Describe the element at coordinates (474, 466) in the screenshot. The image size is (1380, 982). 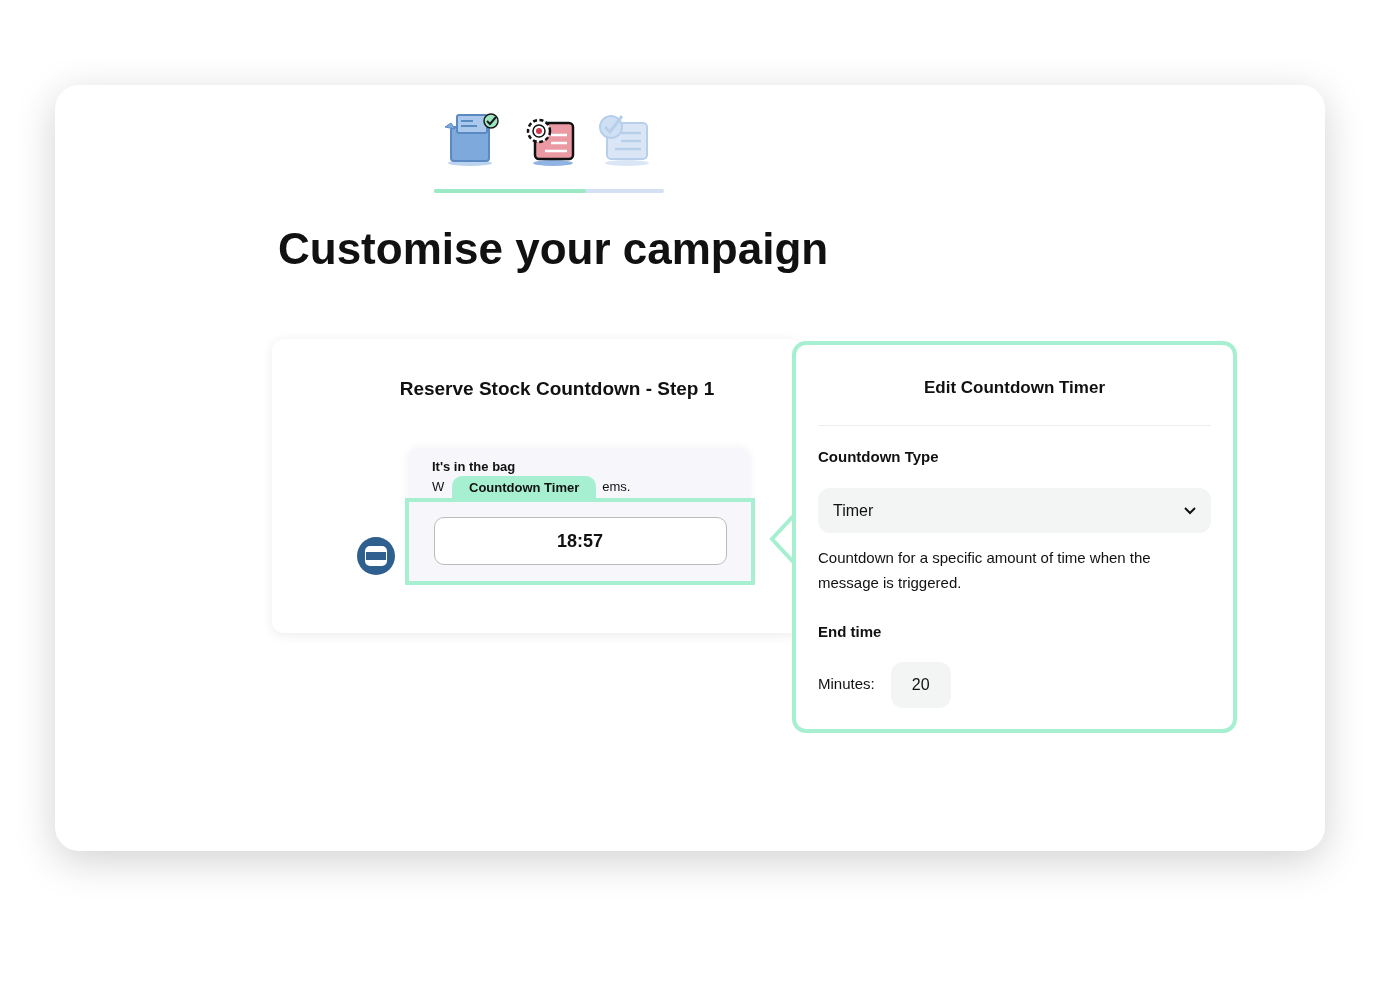
I see `message-title: It's in the bag` at that location.